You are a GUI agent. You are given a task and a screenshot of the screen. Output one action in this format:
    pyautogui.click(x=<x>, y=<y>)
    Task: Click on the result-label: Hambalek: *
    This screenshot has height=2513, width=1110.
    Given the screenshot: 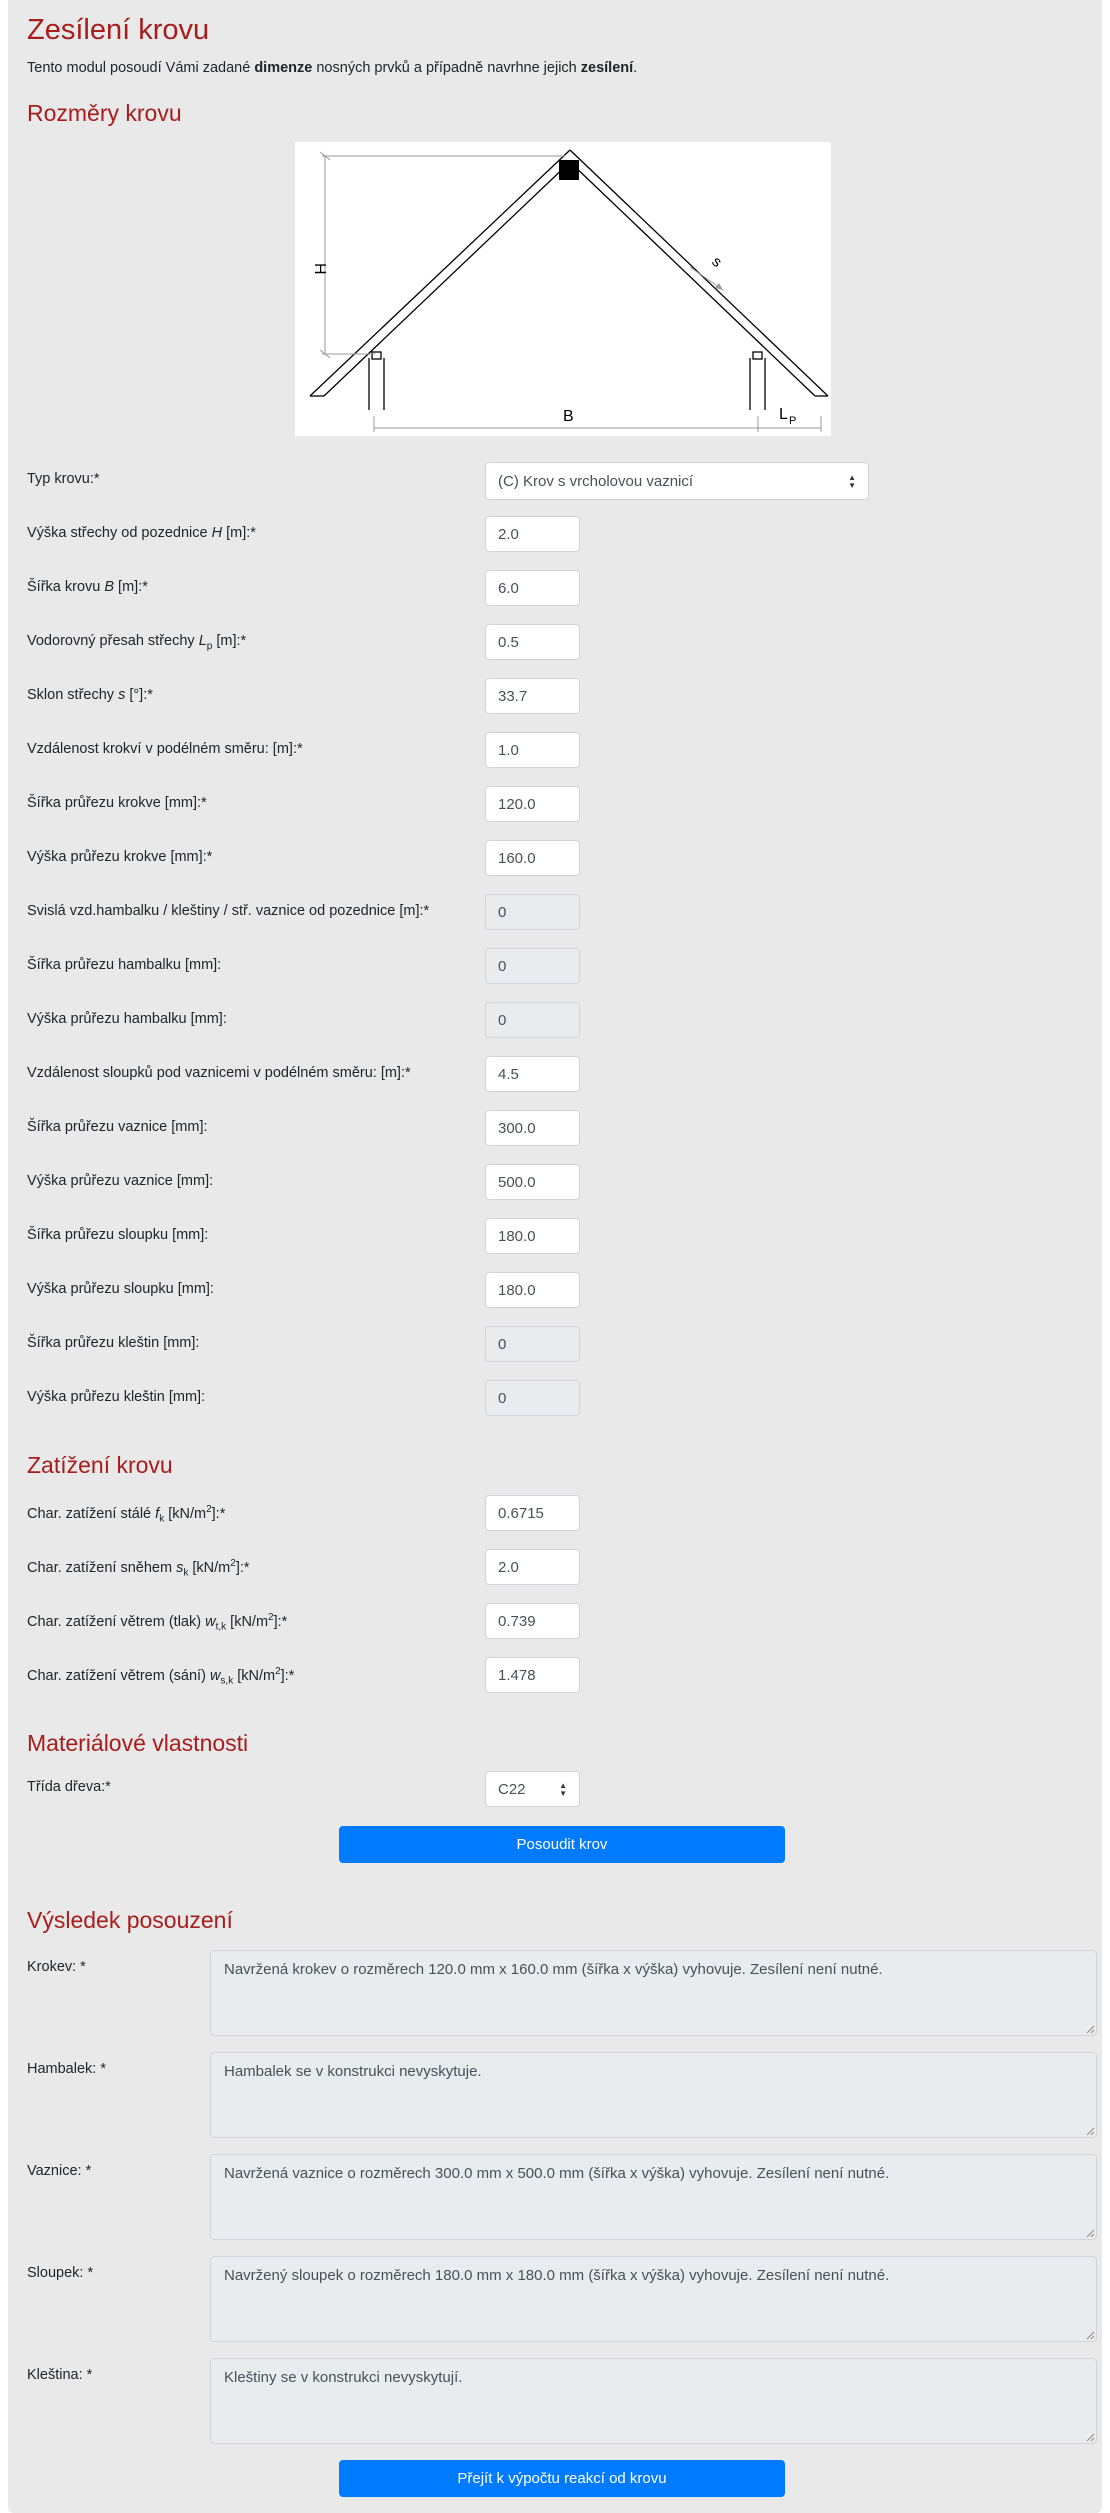 What is the action you would take?
    pyautogui.click(x=66, y=2069)
    